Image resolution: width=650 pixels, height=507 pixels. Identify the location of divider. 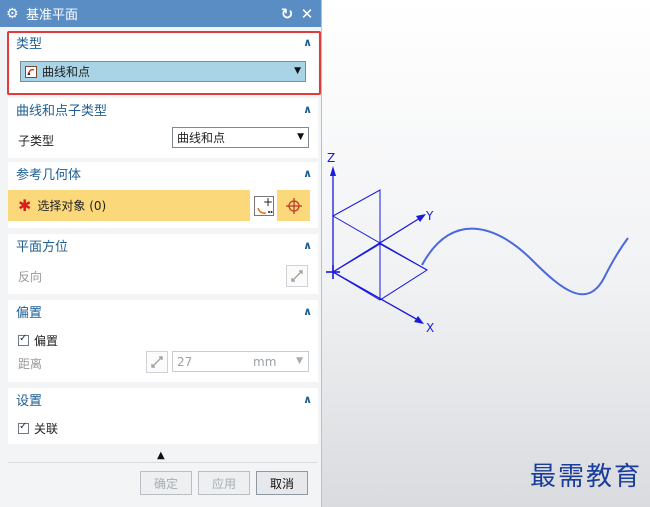
(162, 462).